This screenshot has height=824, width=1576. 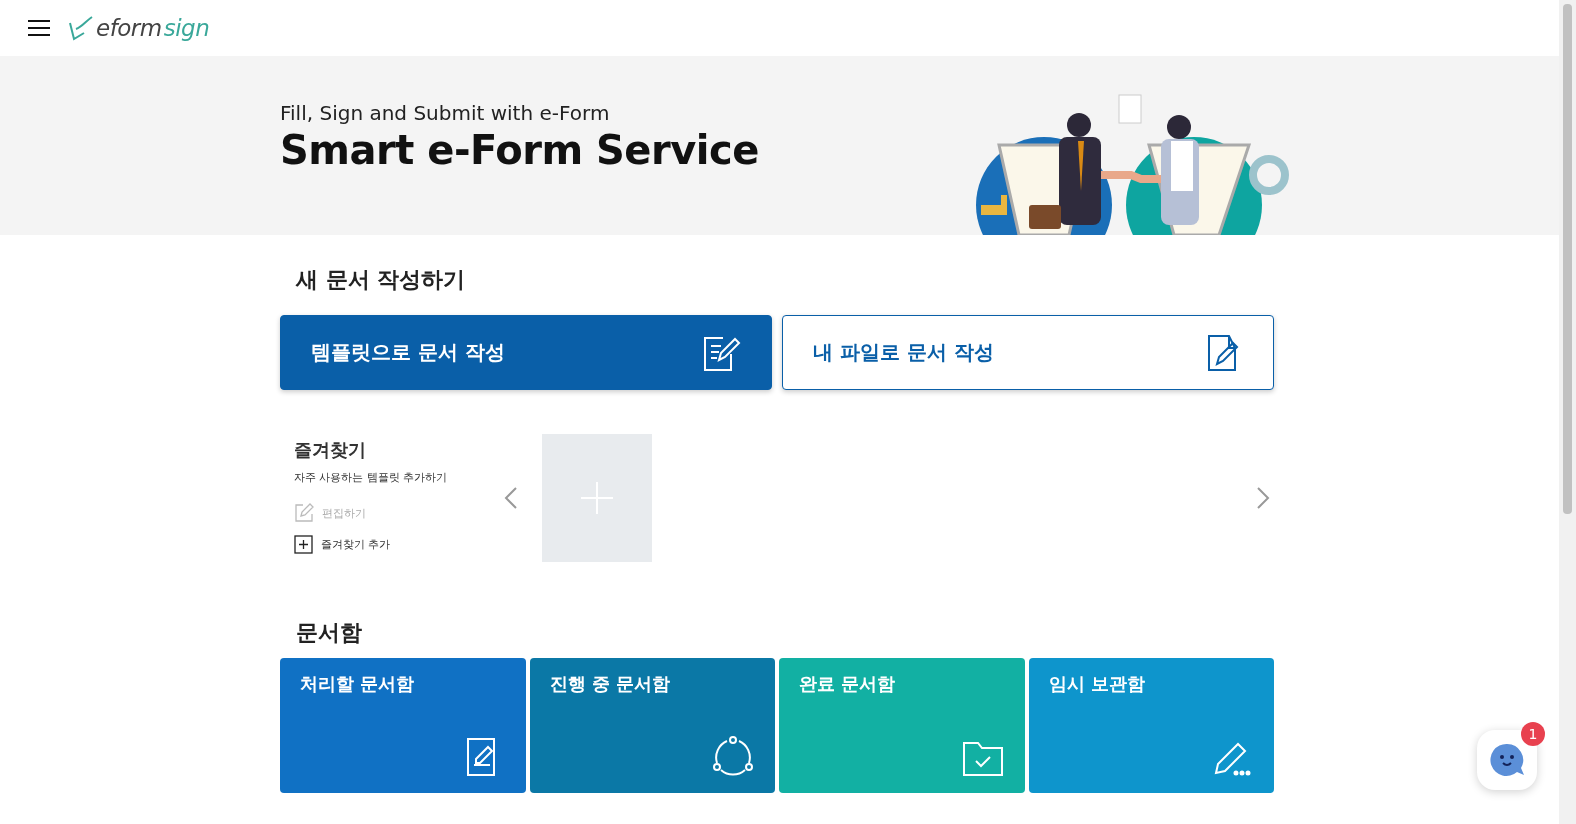 What do you see at coordinates (902, 725) in the screenshot?
I see `document-box-card: 완료 문서함` at bounding box center [902, 725].